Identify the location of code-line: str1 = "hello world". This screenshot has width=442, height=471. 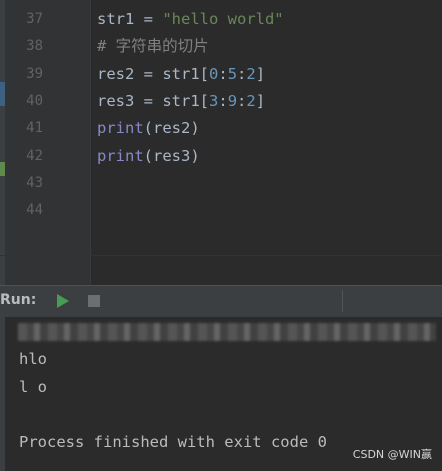
(190, 19).